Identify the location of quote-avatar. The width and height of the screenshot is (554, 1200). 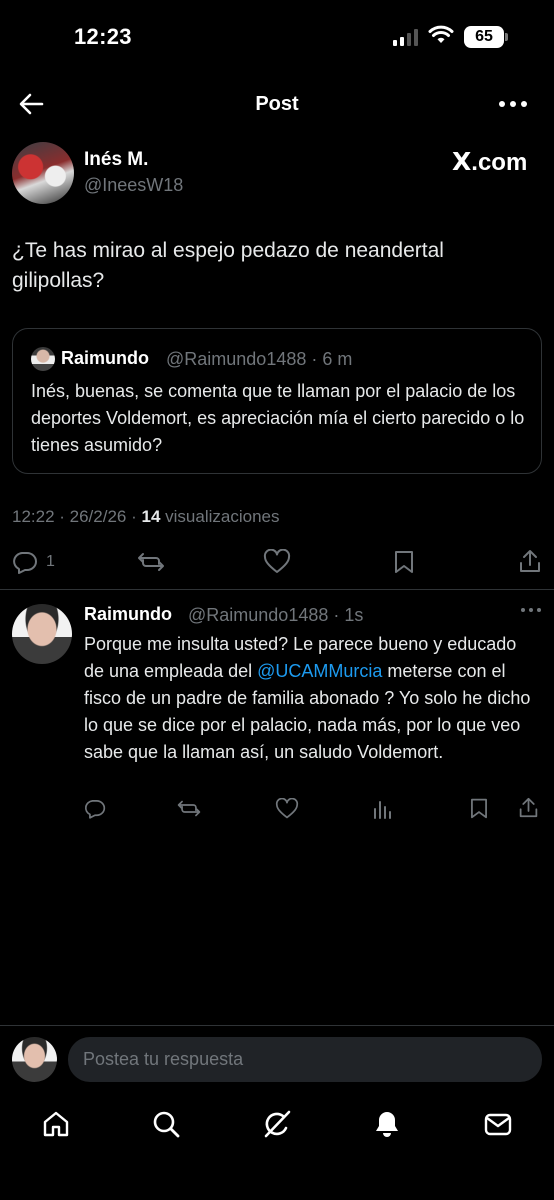
(43, 359).